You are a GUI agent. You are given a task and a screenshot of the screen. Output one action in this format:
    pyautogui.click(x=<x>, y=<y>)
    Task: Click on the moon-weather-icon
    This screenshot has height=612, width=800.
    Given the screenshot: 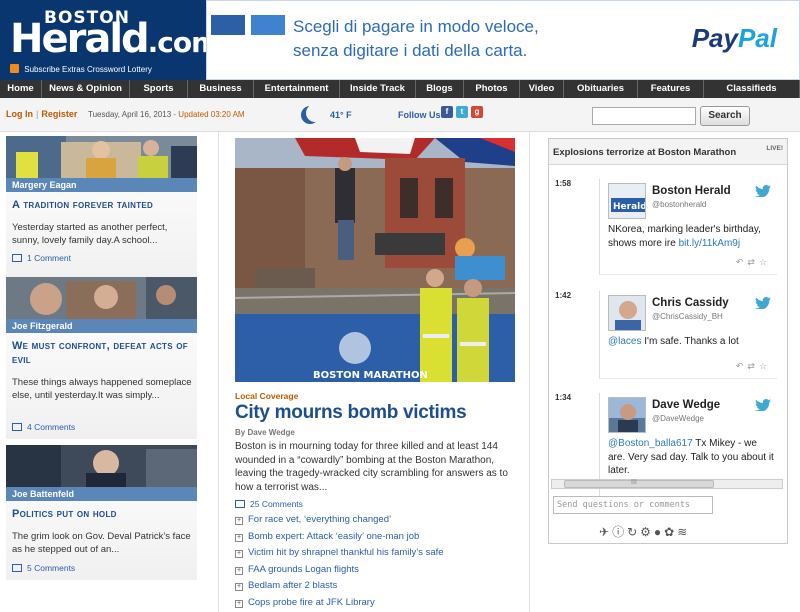 What is the action you would take?
    pyautogui.click(x=315, y=113)
    